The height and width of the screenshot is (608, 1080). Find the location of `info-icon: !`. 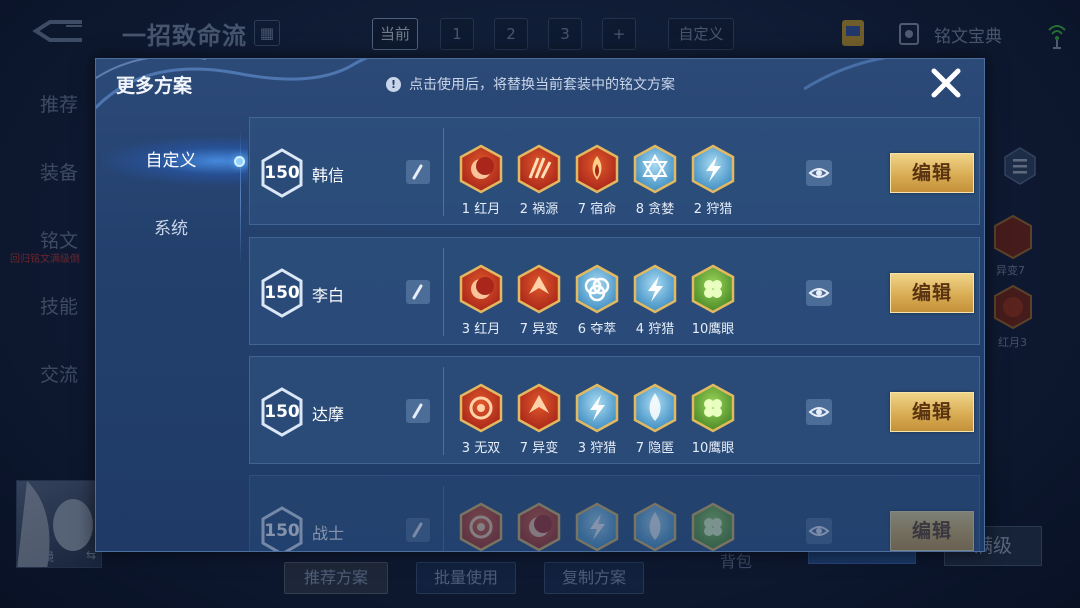

info-icon: ! is located at coordinates (393, 84).